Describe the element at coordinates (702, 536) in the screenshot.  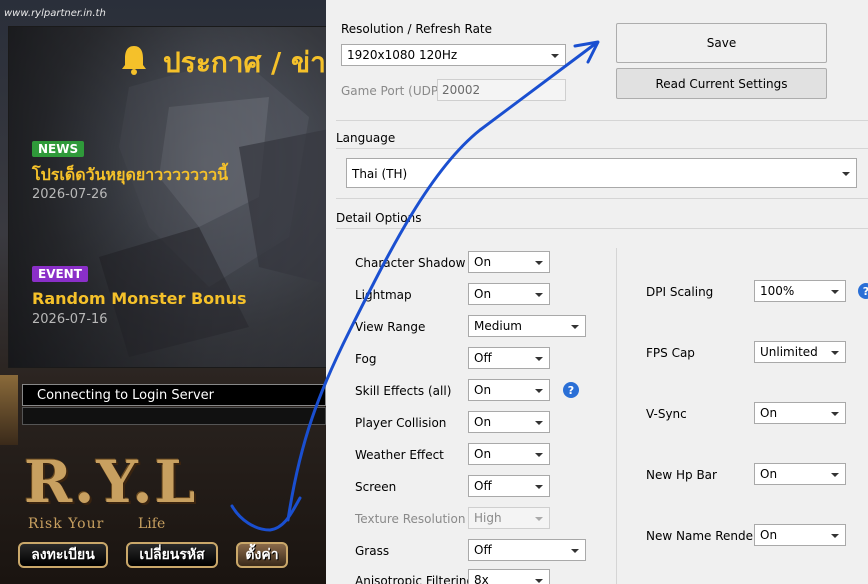
I see `option-label: New Name Render` at that location.